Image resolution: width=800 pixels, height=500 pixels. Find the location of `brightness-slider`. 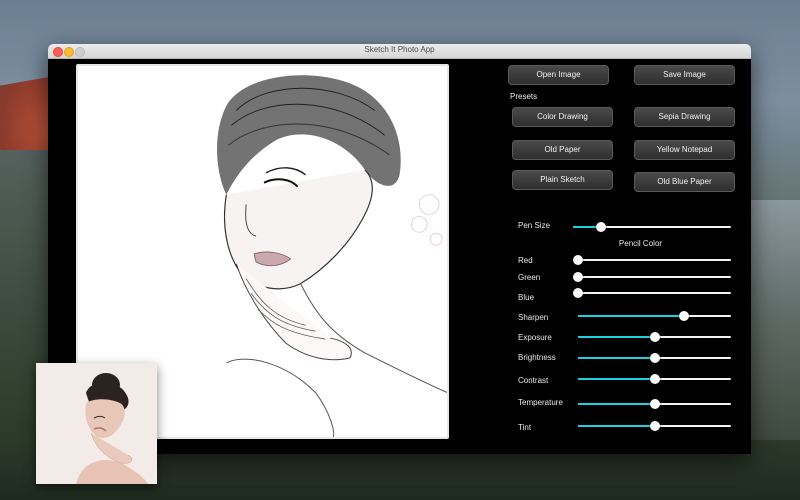

brightness-slider is located at coordinates (654, 358).